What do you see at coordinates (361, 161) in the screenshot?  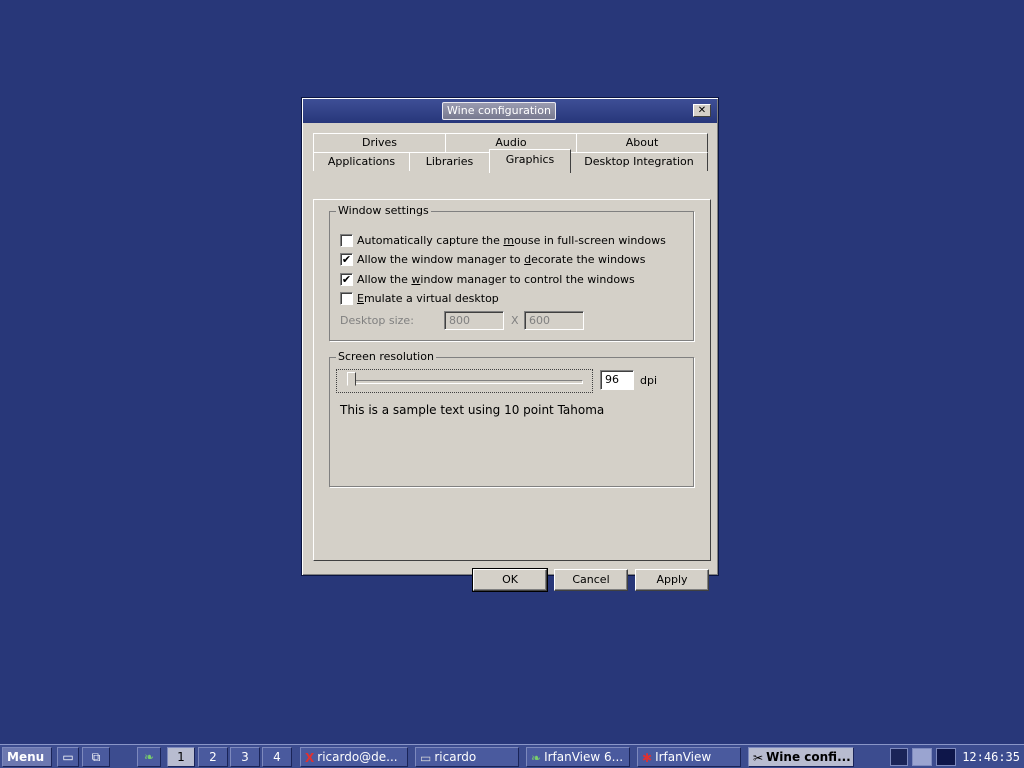 I see `tab-applications: Applications` at bounding box center [361, 161].